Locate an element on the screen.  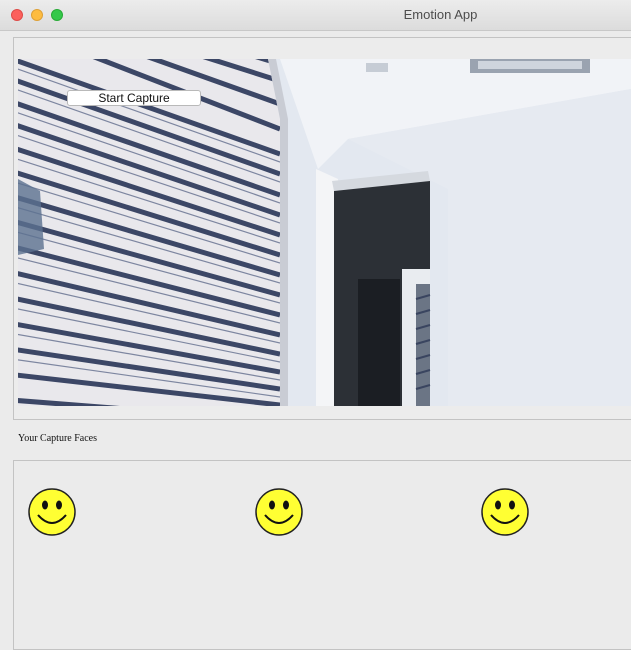
window-title: Emotion App is located at coordinates (440, 14).